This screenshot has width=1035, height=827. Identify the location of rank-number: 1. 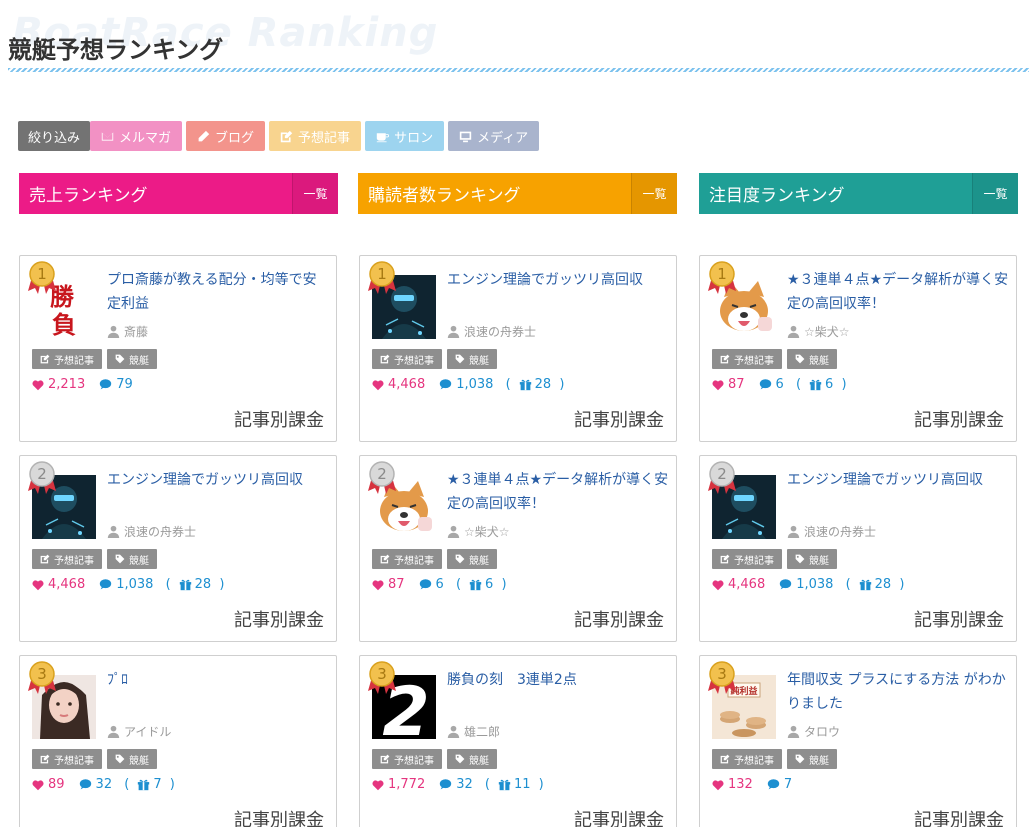
(382, 274).